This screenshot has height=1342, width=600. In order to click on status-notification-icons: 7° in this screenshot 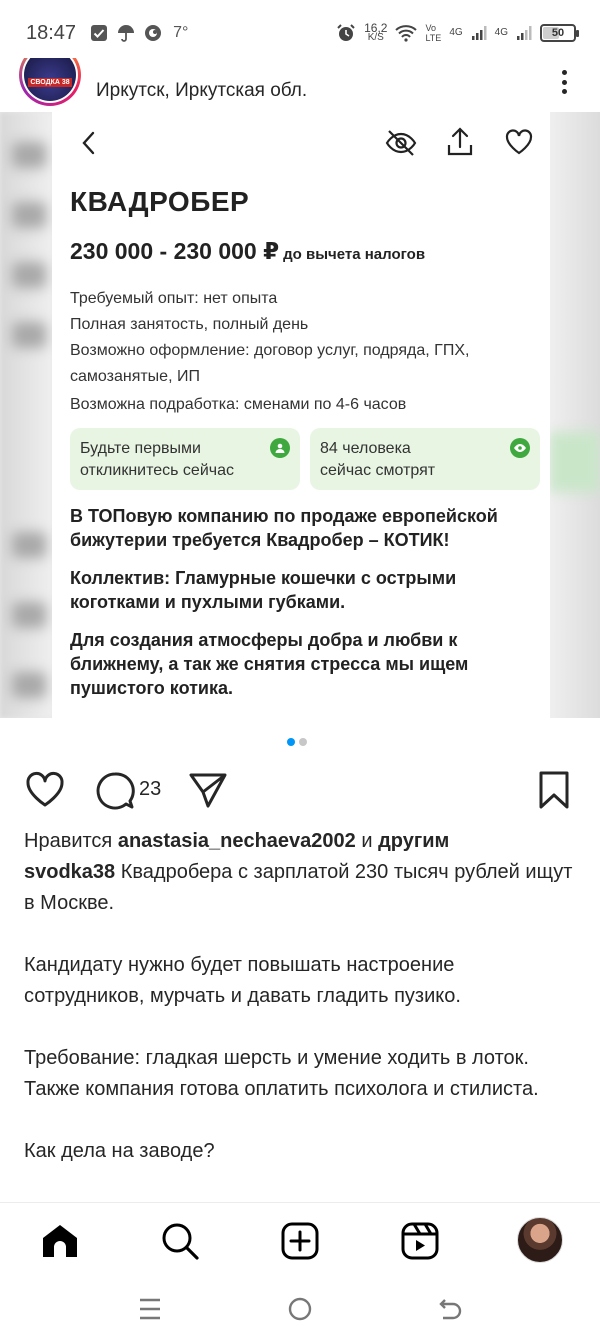, I will do `click(139, 33)`.